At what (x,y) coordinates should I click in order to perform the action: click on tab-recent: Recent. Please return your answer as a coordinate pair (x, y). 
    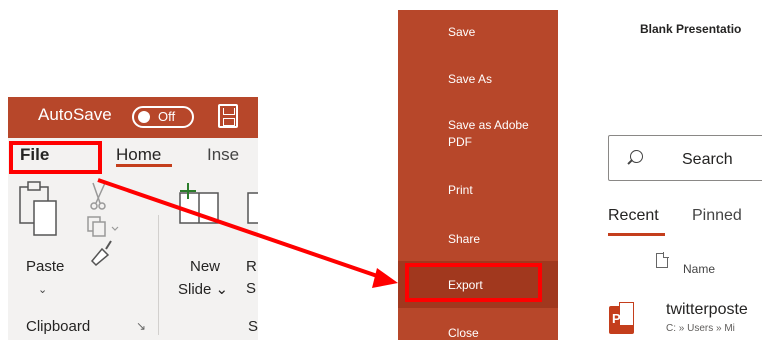
    Looking at the image, I should click on (633, 216).